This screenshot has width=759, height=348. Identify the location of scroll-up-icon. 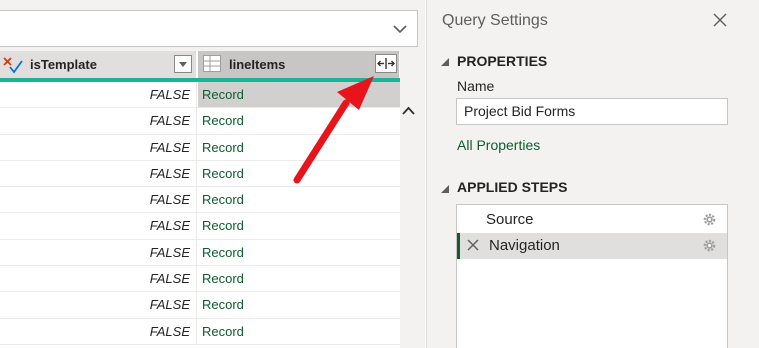
(408, 111).